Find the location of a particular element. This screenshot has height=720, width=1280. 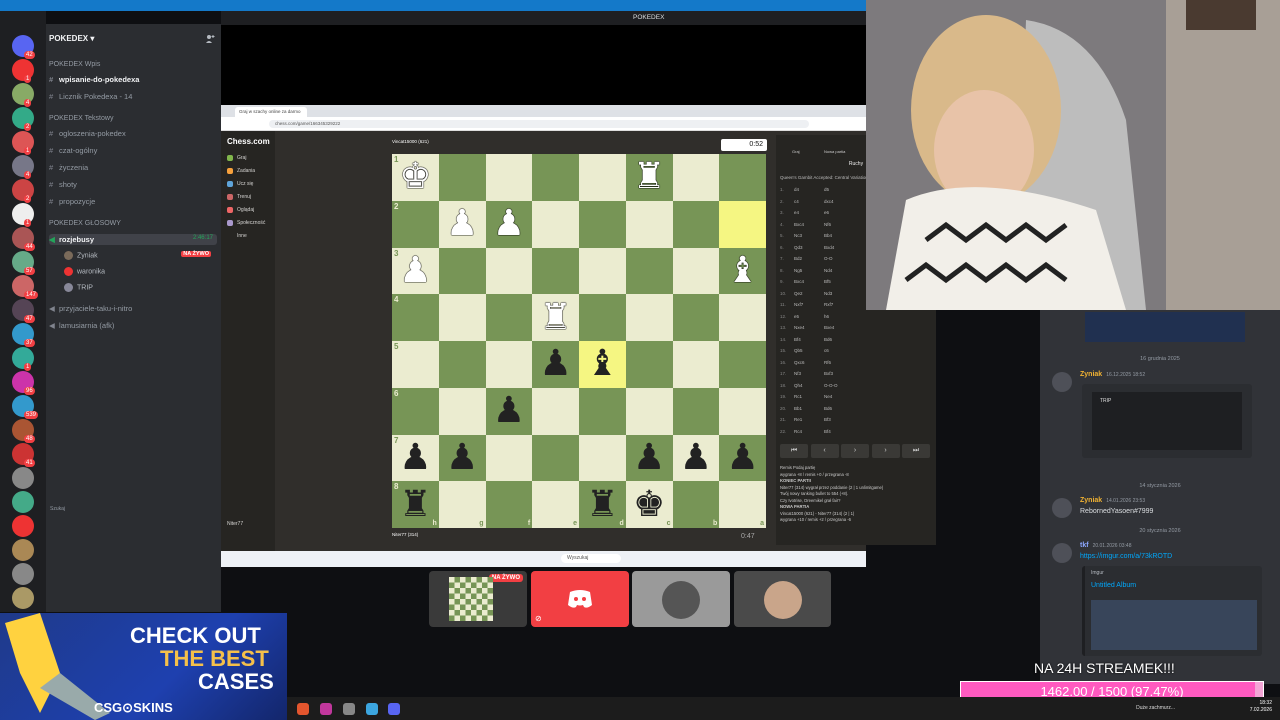

chess-logo: Chess.com is located at coordinates (248, 141).